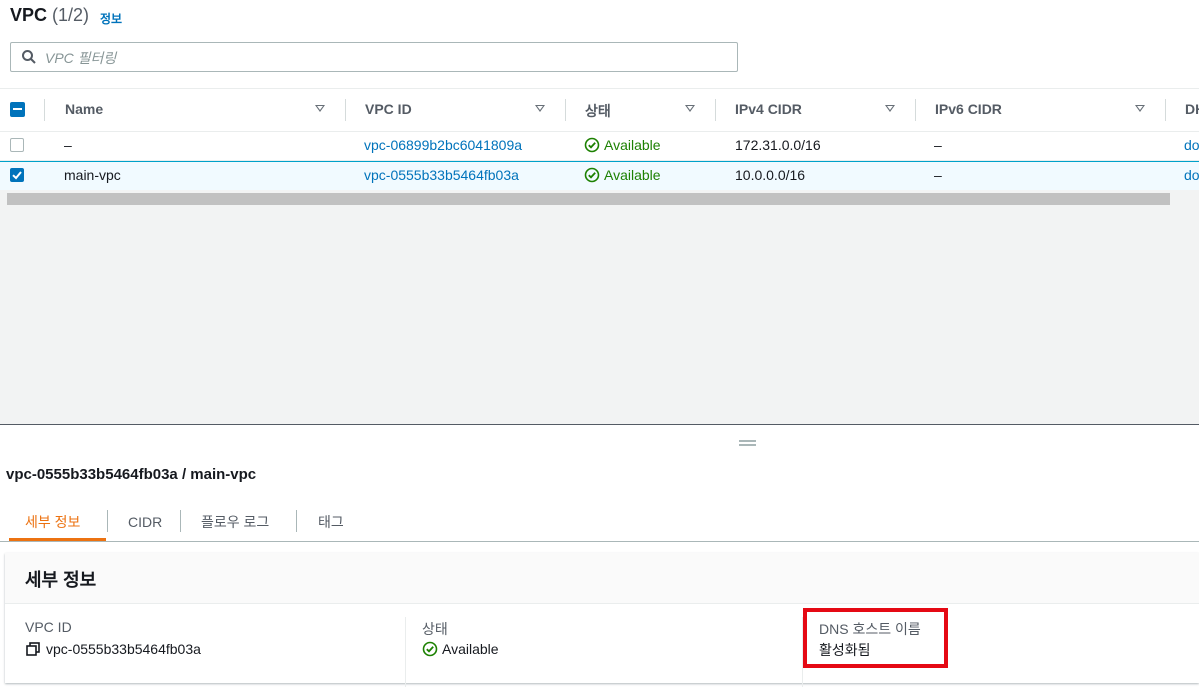  Describe the element at coordinates (29, 57) in the screenshot. I see `search-icon` at that location.